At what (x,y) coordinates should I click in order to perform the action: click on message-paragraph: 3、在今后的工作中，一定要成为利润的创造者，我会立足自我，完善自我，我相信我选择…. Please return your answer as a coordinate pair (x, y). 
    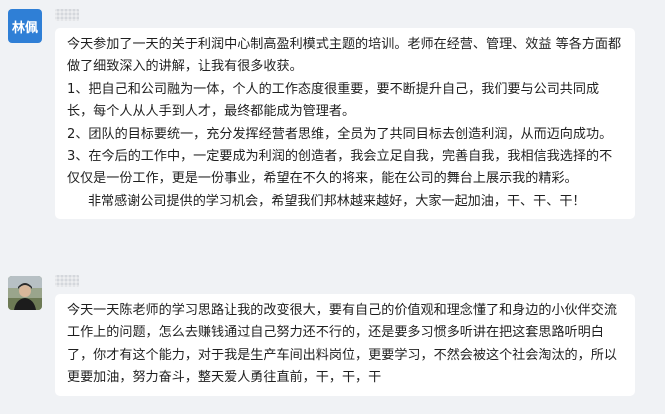
    Looking at the image, I should click on (340, 168).